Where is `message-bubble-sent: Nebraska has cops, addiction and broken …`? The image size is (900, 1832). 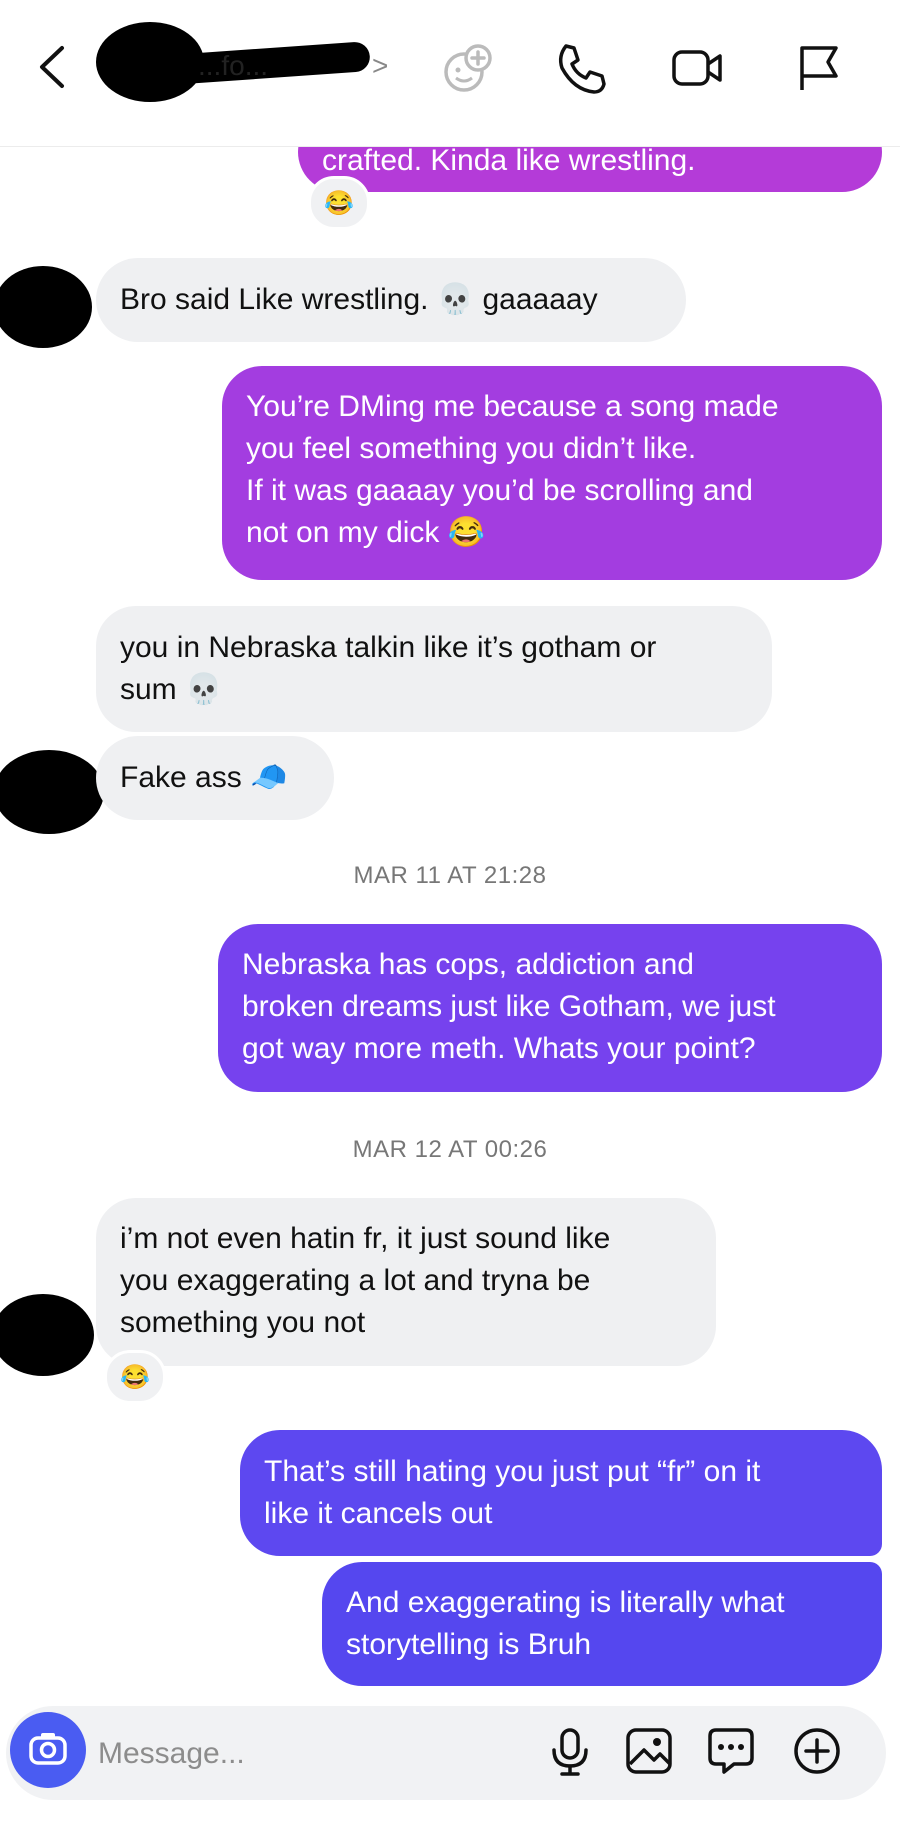
message-bubble-sent: Nebraska has cops, addiction and broken … is located at coordinates (550, 1008).